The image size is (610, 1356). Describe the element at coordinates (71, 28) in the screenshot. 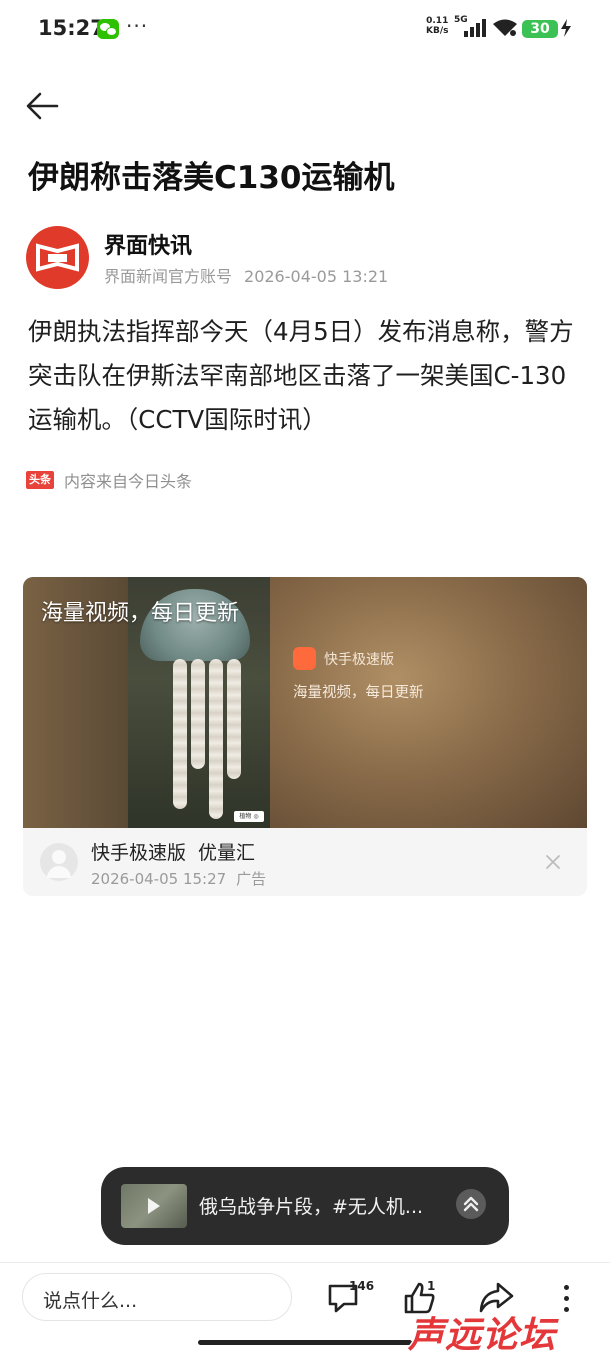

I see `status-time: 15:27` at that location.